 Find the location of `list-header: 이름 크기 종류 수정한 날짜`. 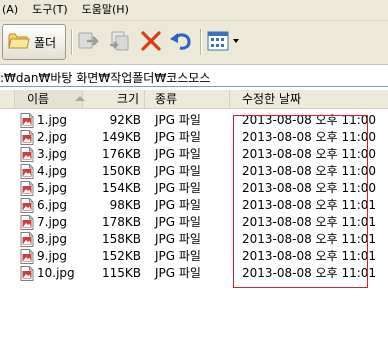

list-header: 이름 크기 종류 수정한 날짜 is located at coordinates (194, 99).